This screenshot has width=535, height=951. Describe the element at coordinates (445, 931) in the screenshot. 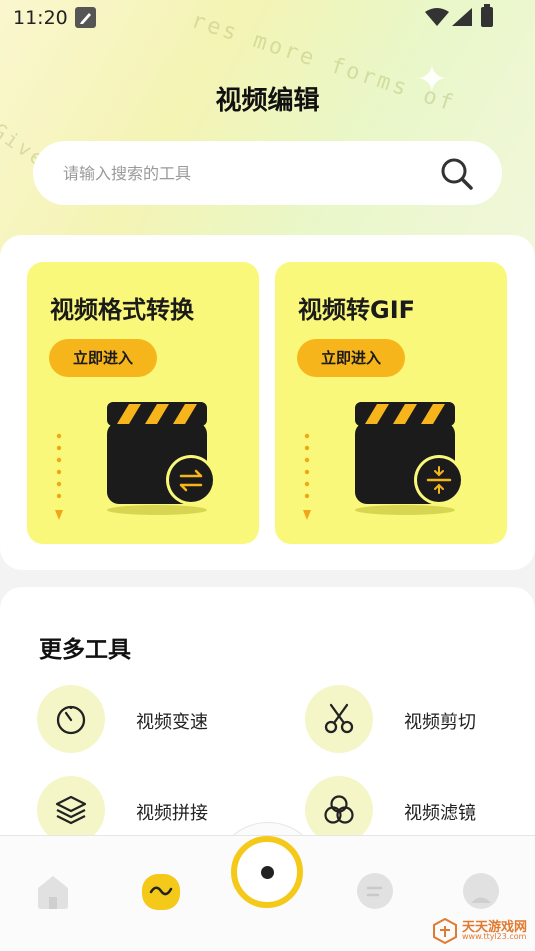

I see `watermark-logo-icon` at that location.